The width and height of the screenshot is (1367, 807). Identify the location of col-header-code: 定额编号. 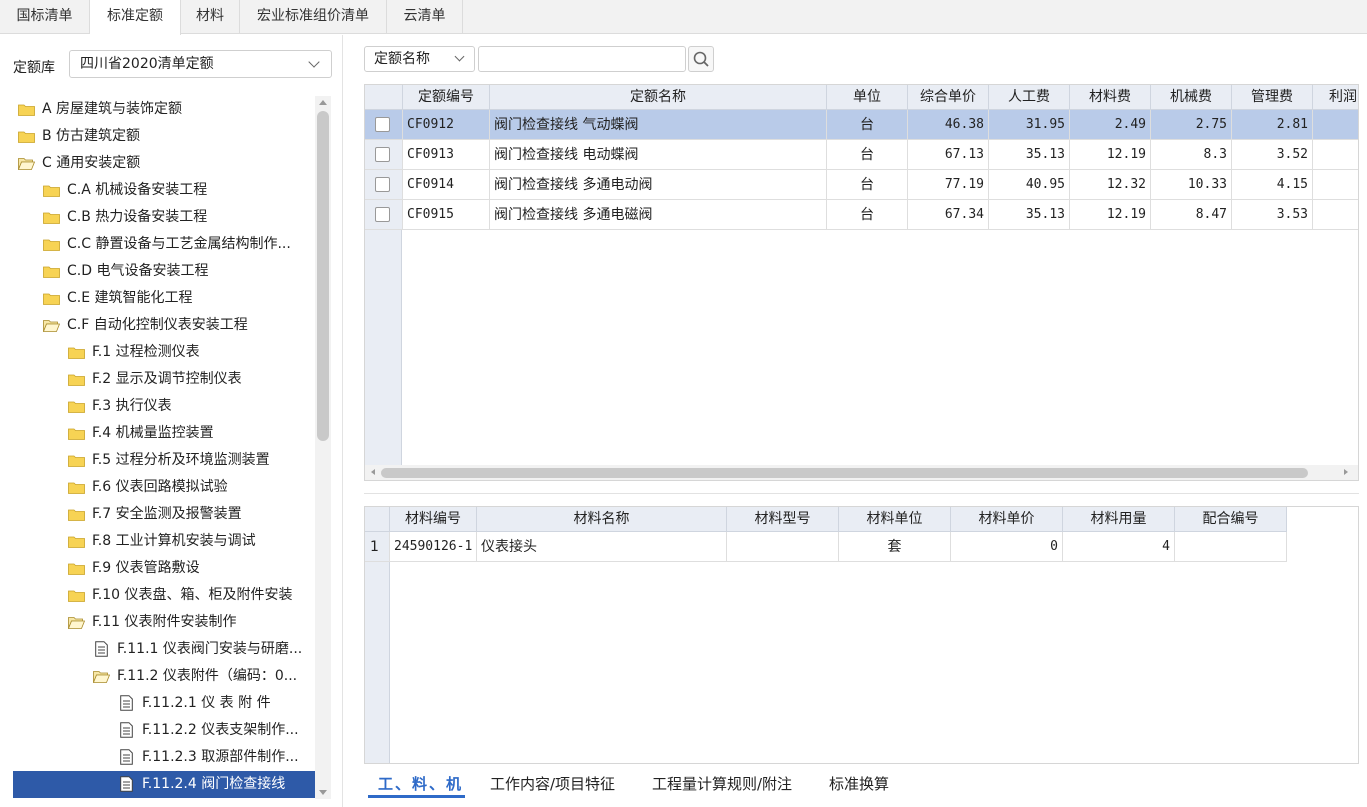
(446, 97).